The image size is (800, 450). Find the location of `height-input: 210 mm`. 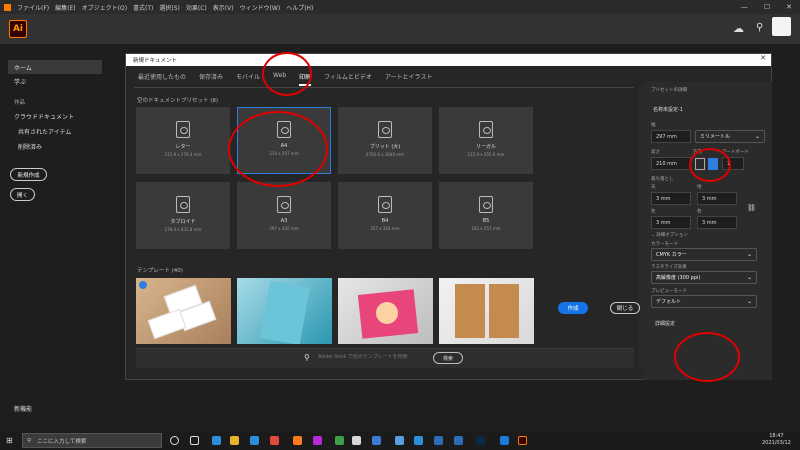

height-input: 210 mm is located at coordinates (671, 163).